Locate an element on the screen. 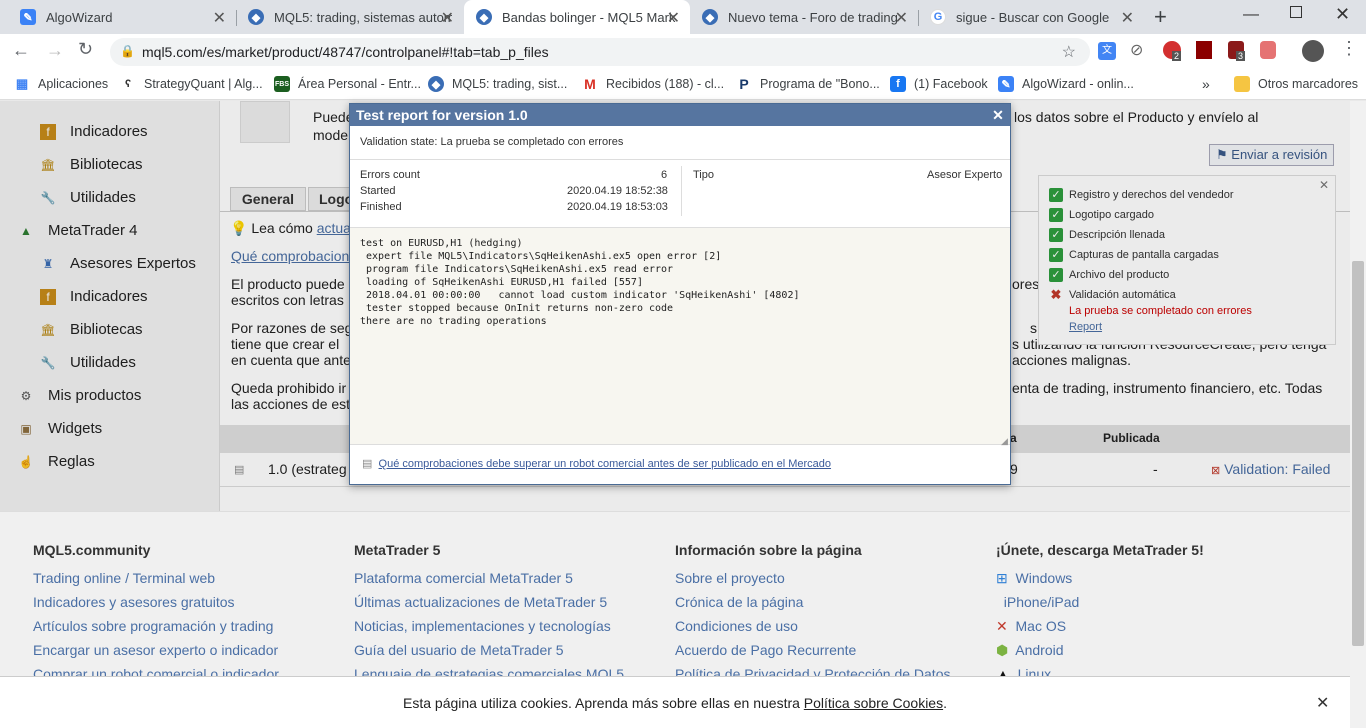 This screenshot has width=1366, height=728. tab-title: sigue - Buscar con Google is located at coordinates (1033, 17).